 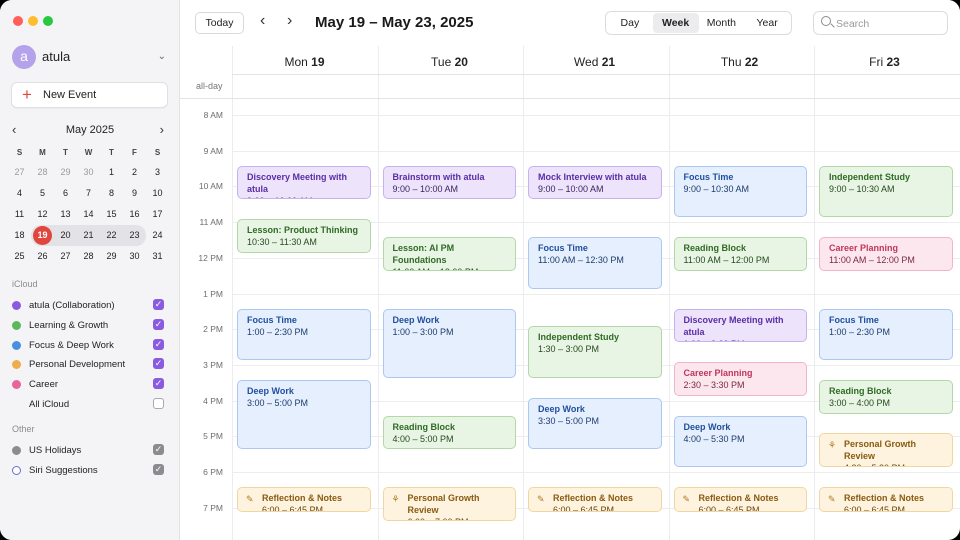 What do you see at coordinates (111, 214) in the screenshot?
I see `mini-calendar-day: 15` at bounding box center [111, 214].